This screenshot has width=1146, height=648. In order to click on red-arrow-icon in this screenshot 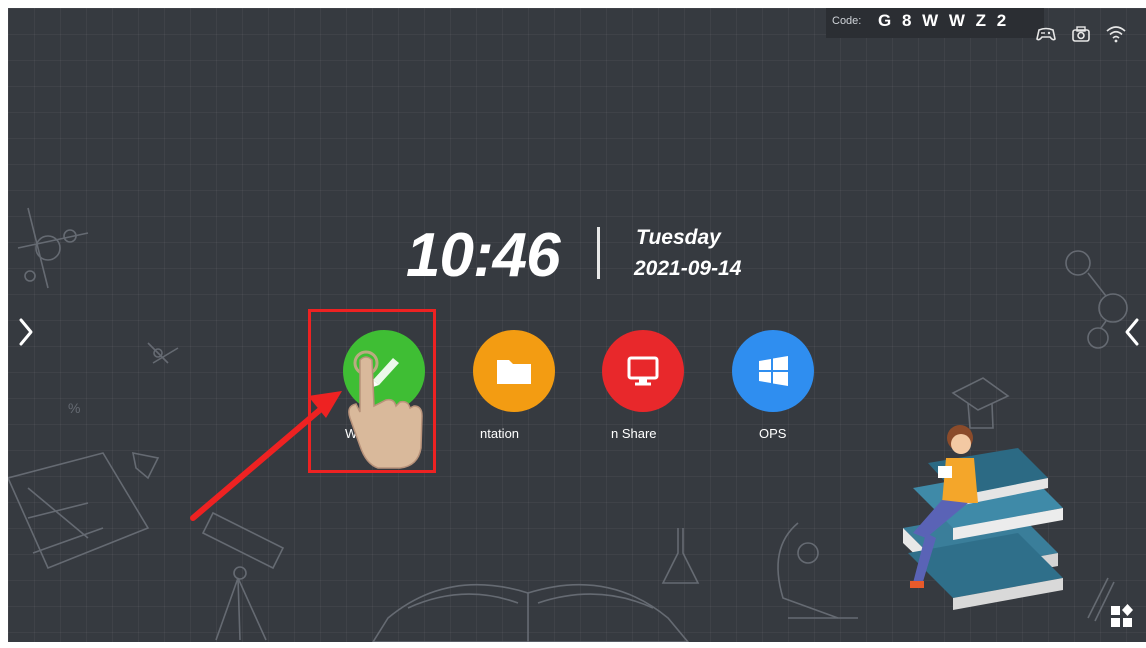, I will do `click(266, 456)`.